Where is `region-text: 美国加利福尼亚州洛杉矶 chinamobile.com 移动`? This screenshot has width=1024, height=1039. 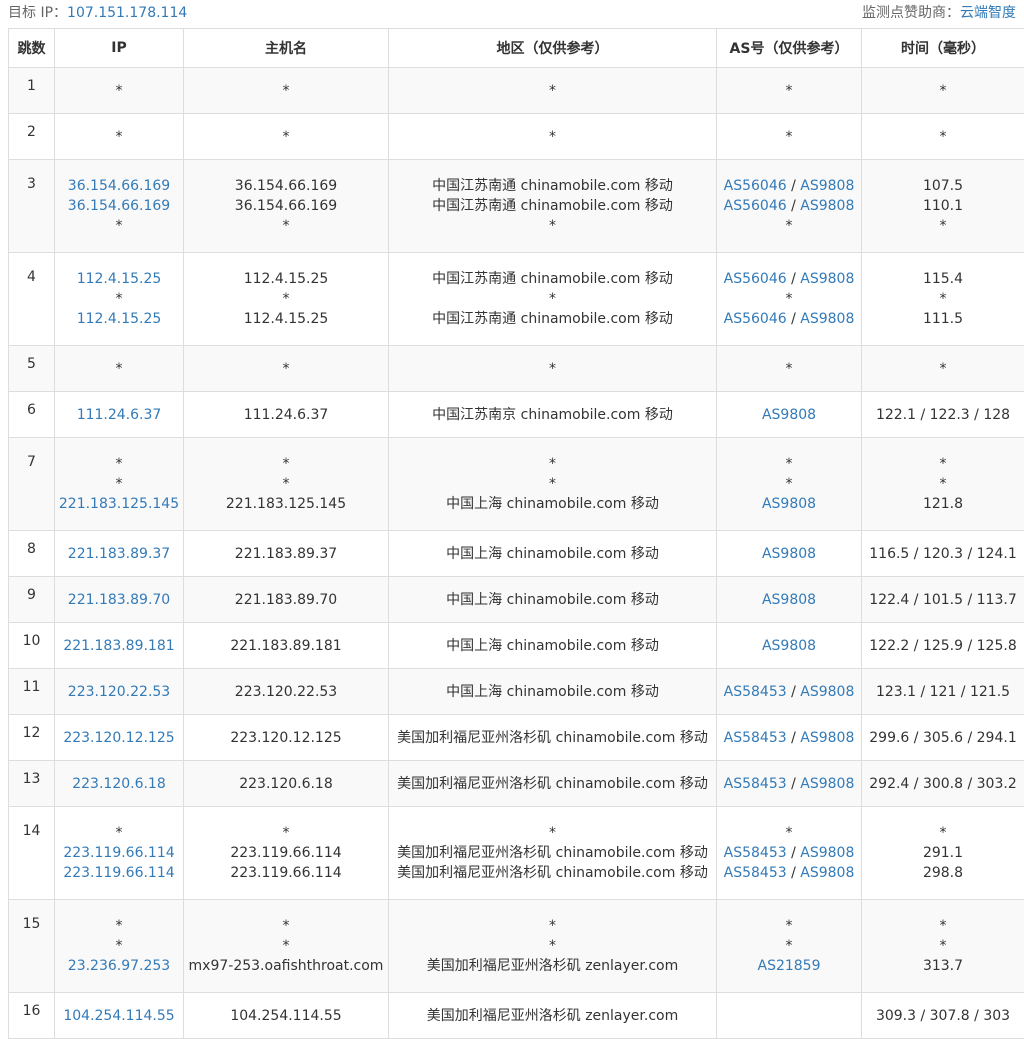
region-text: 美国加利福尼亚州洛杉矶 chinamobile.com 移动 is located at coordinates (552, 873).